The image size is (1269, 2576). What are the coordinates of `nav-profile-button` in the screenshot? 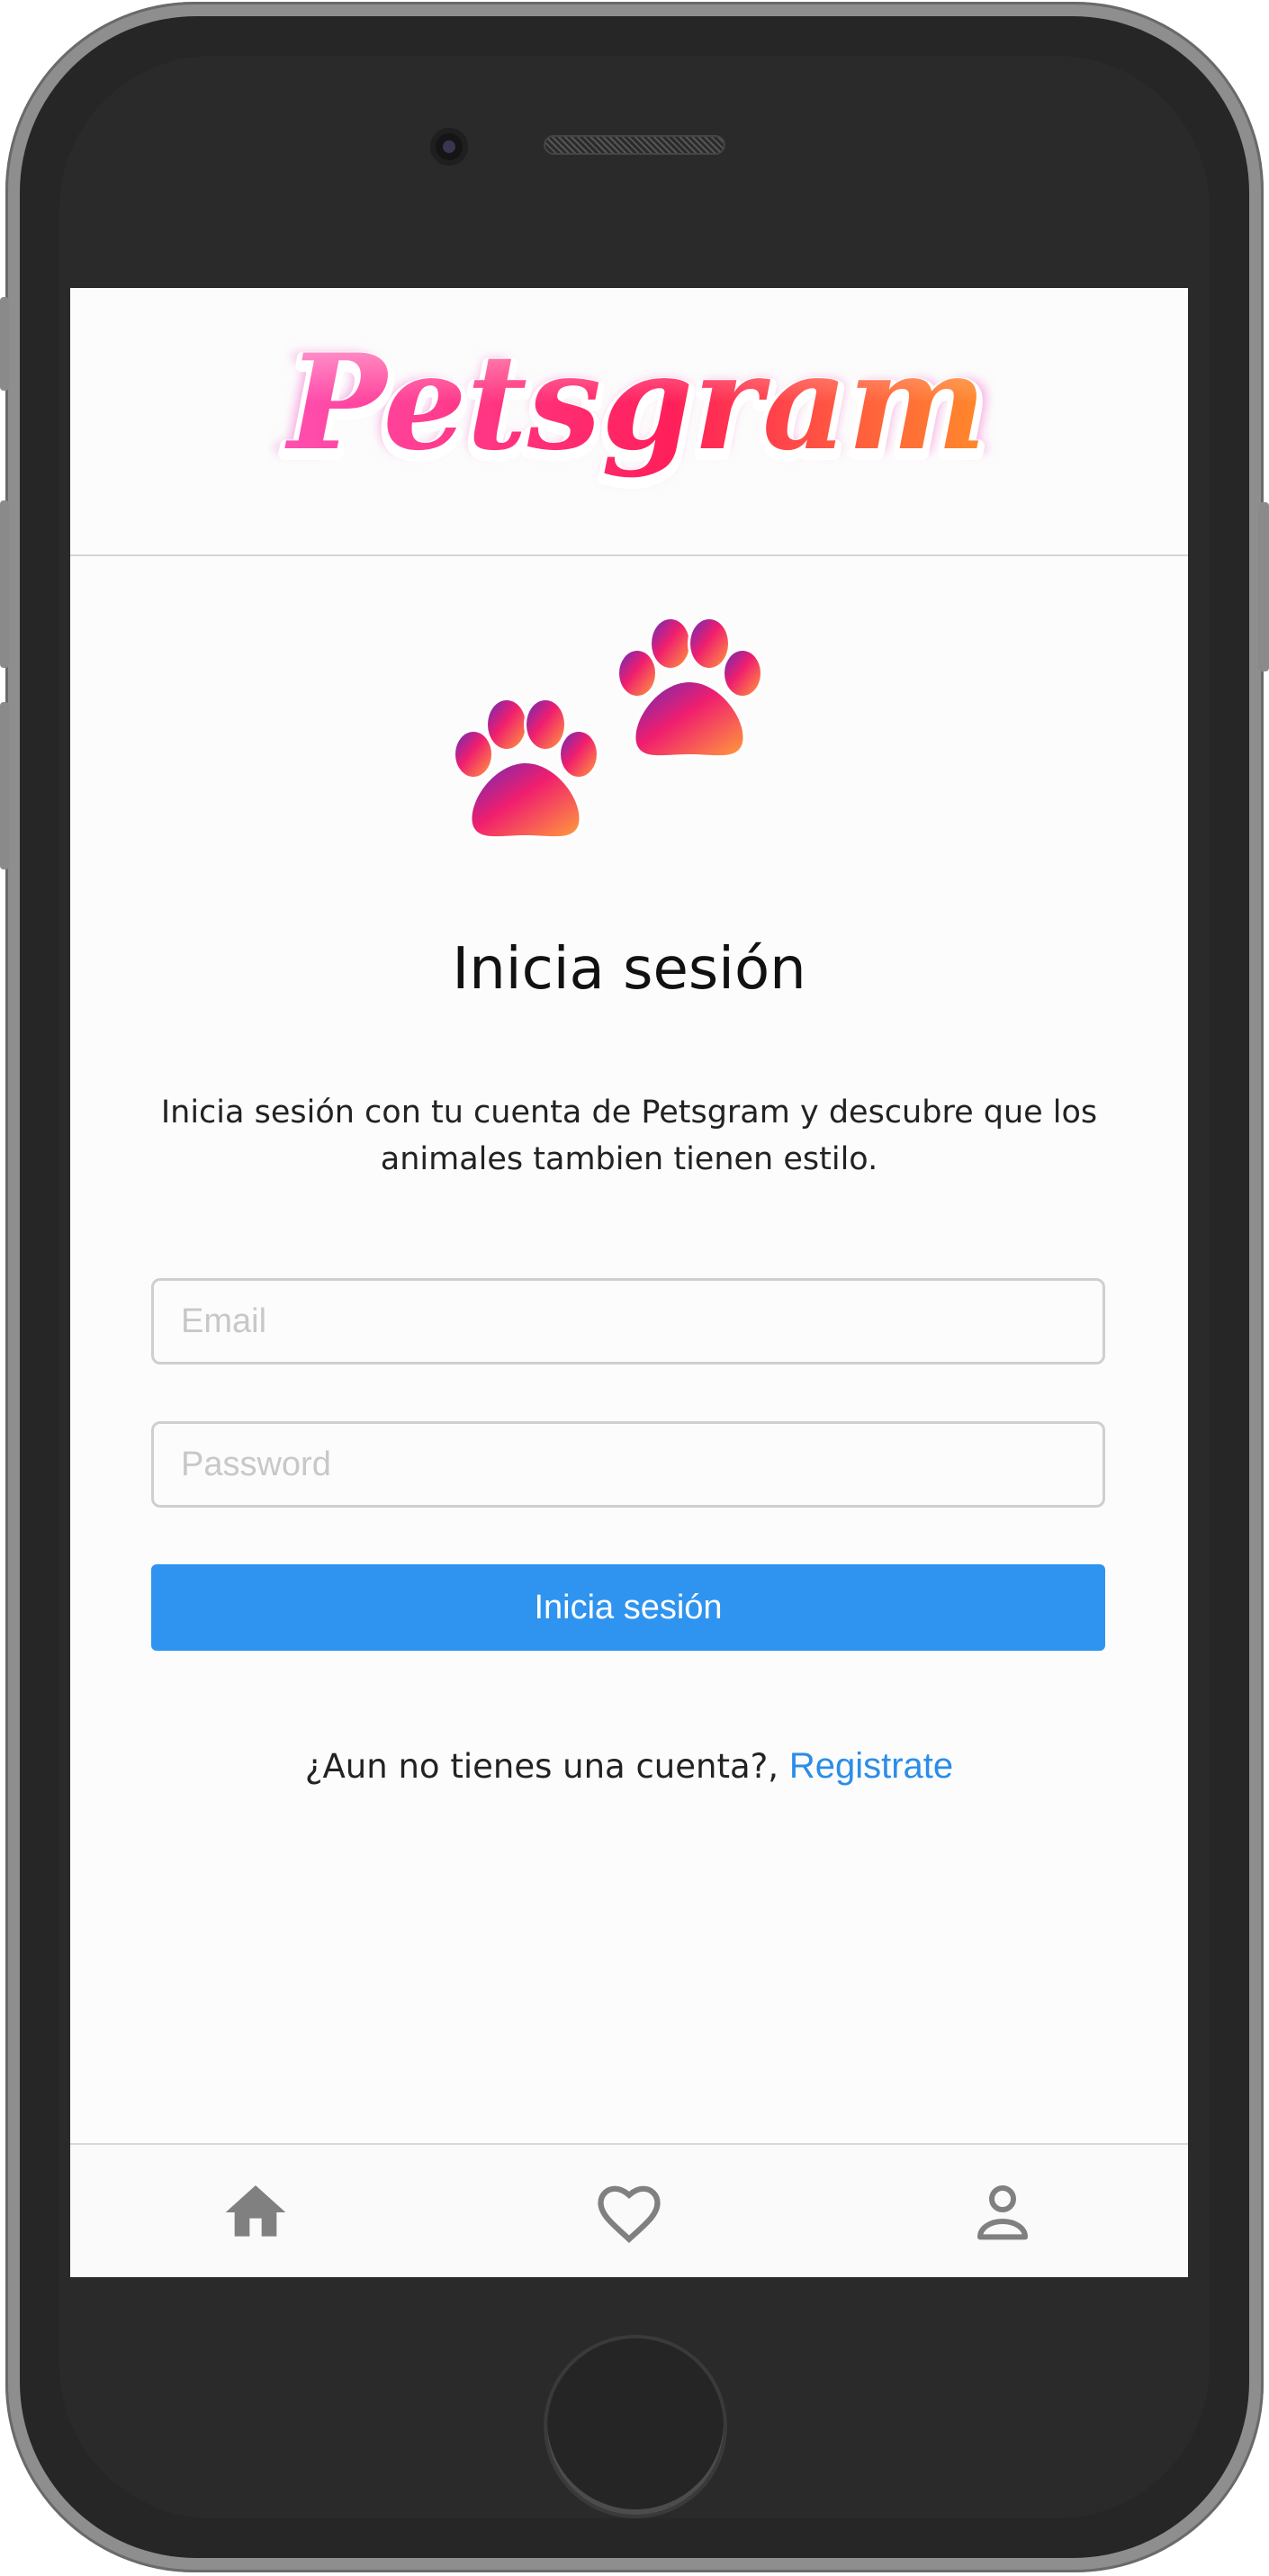 It's located at (1002, 2212).